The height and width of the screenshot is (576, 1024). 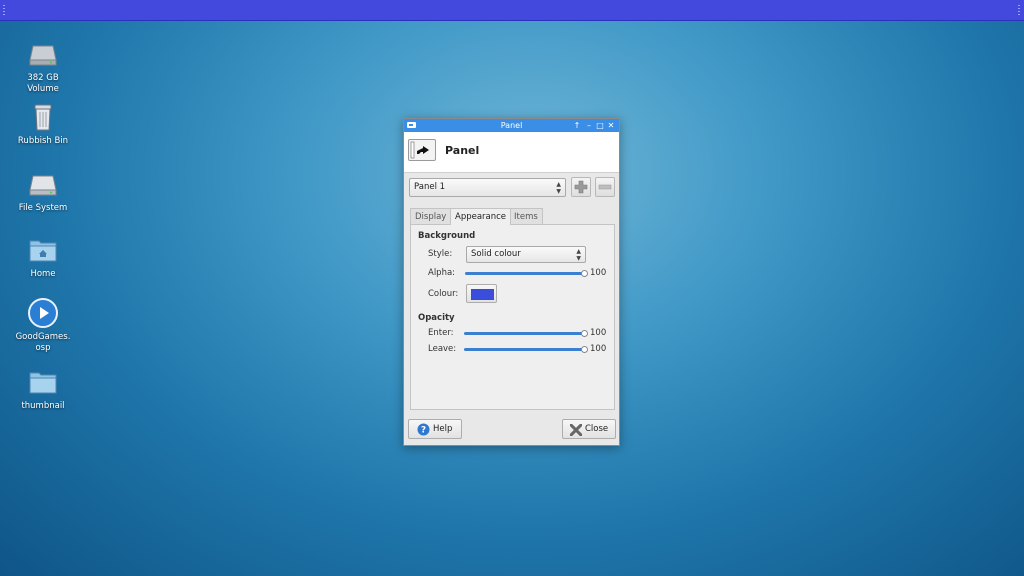 I want to click on maximize-icon: □, so click(x=600, y=125).